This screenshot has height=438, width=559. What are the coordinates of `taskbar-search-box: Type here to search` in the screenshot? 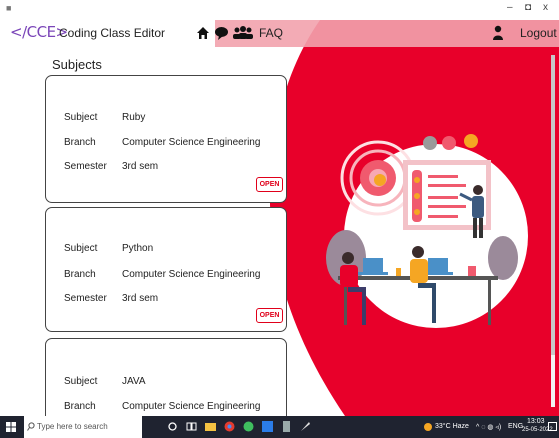 It's located at (83, 427).